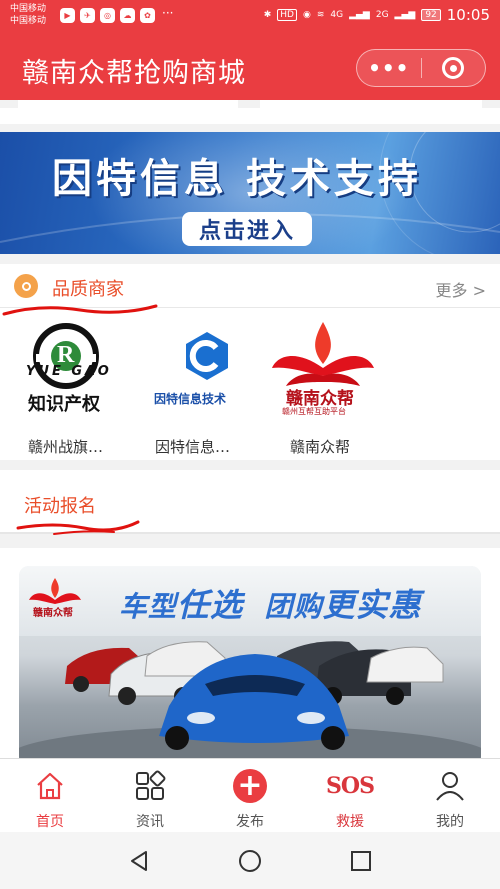 The height and width of the screenshot is (889, 500). Describe the element at coordinates (26, 286) in the screenshot. I see `location-pin-icon` at that location.